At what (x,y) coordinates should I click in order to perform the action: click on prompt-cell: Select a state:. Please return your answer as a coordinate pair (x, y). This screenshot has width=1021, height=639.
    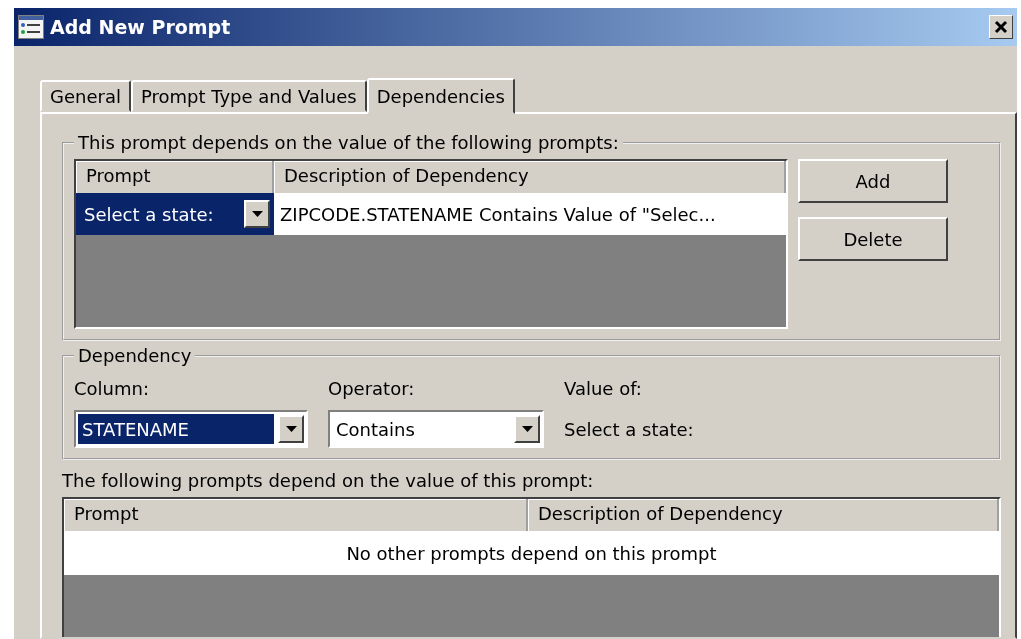
    Looking at the image, I should click on (175, 214).